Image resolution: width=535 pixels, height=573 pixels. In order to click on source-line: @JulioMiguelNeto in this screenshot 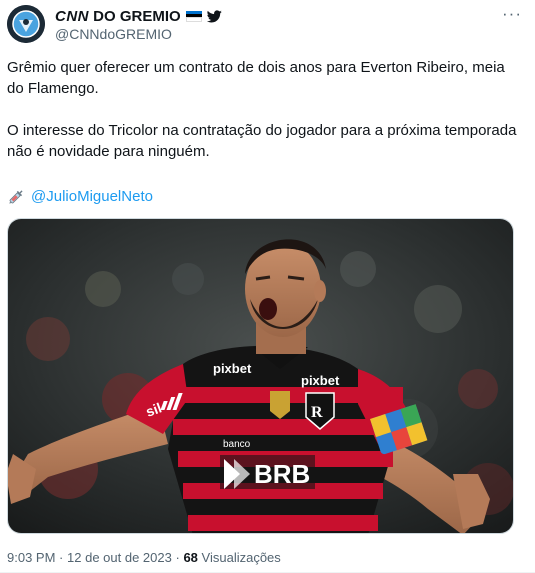, I will do `click(80, 197)`.